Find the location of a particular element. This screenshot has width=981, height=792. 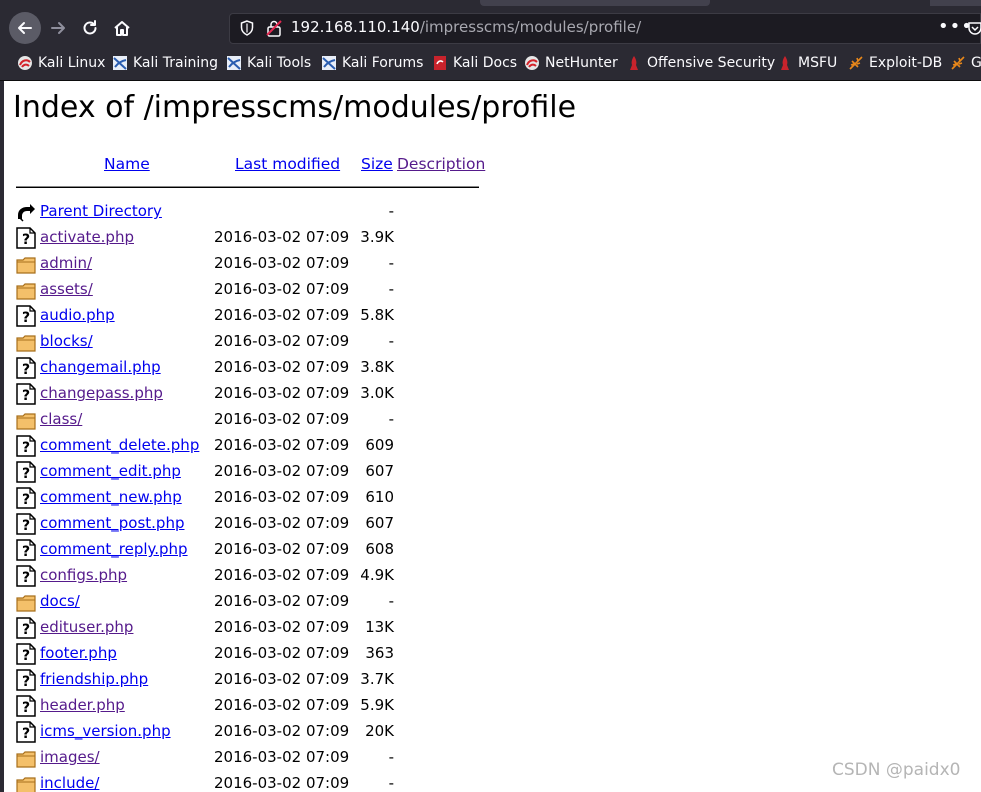

file-link: blocks/ is located at coordinates (66, 341).